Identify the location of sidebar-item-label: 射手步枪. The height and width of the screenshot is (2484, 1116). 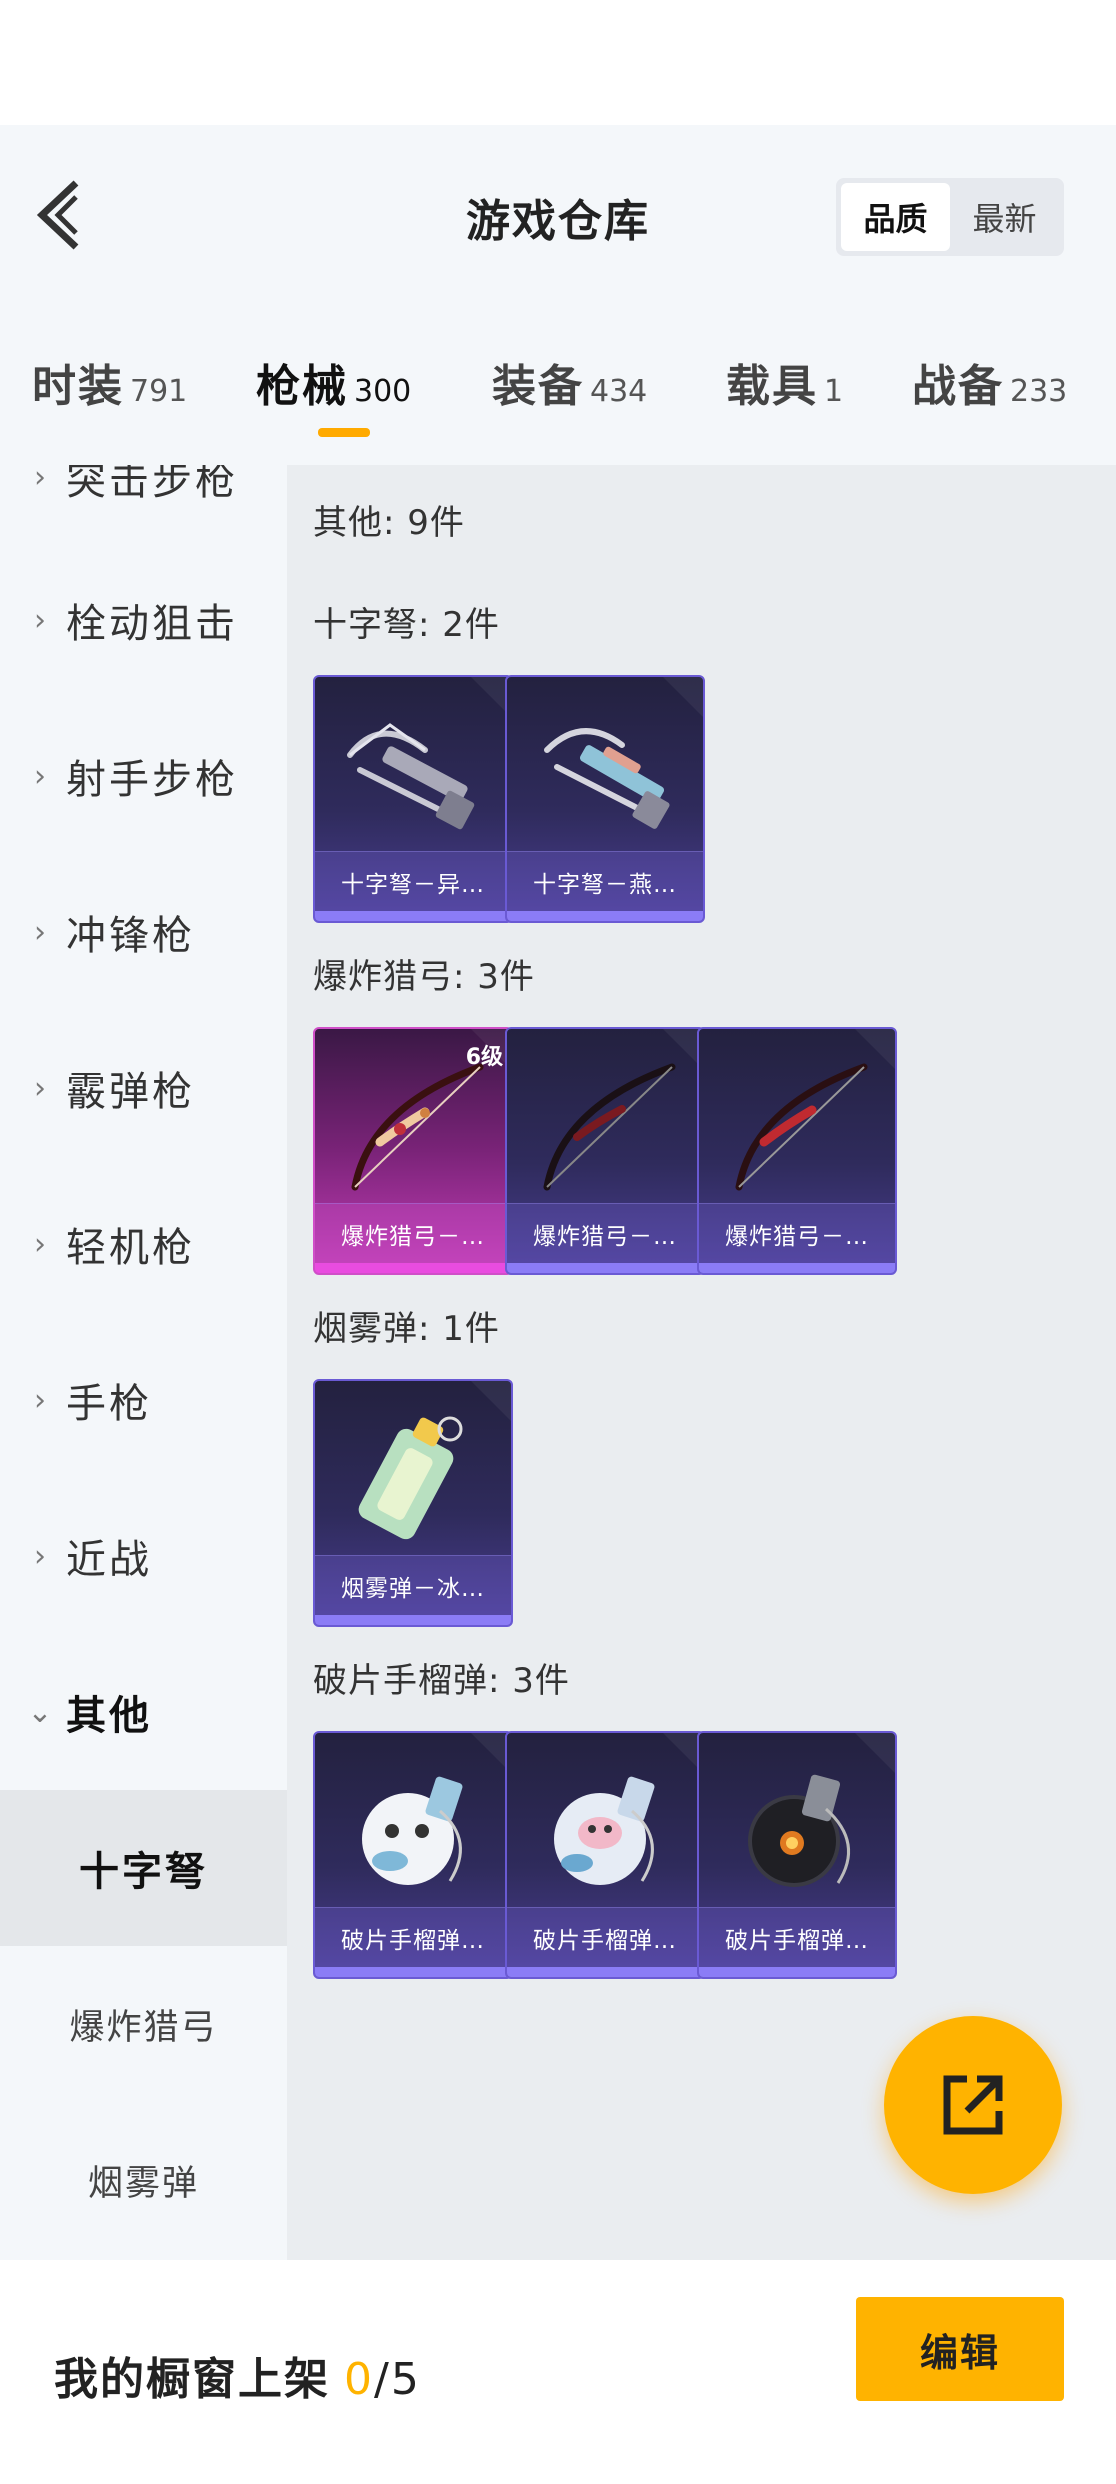
(152, 780).